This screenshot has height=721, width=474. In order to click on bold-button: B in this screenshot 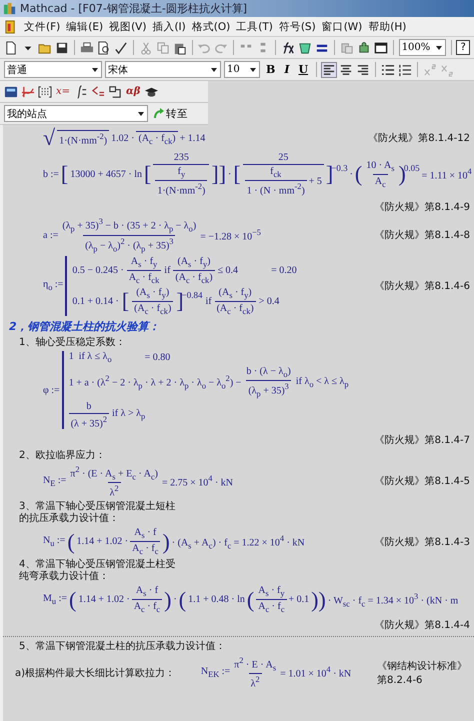, I will do `click(270, 69)`.